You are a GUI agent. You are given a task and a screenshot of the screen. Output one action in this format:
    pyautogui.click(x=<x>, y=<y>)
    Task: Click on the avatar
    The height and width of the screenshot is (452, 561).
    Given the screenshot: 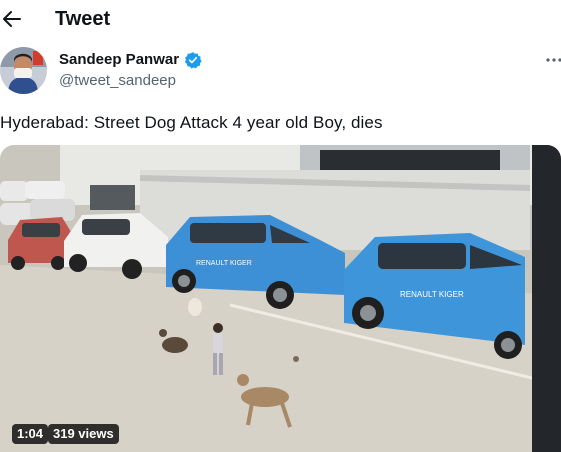 What is the action you would take?
    pyautogui.click(x=23, y=70)
    